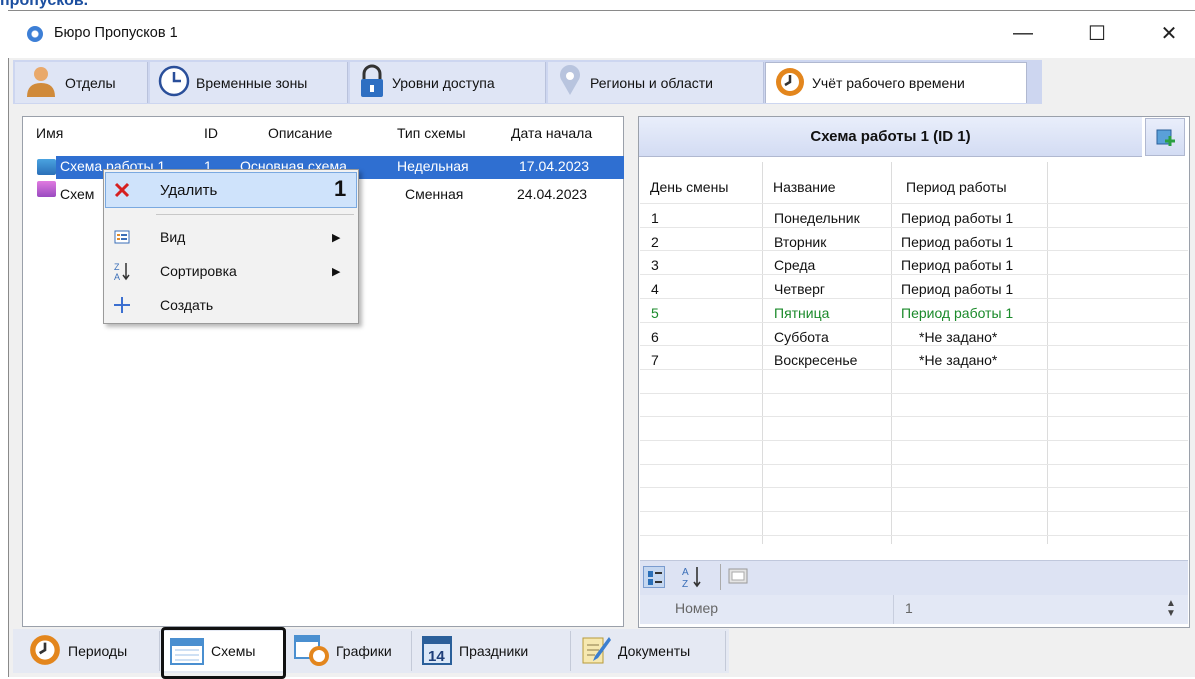 This screenshot has width=1195, height=679. I want to click on calendar-day-icon: 14, so click(437, 651).